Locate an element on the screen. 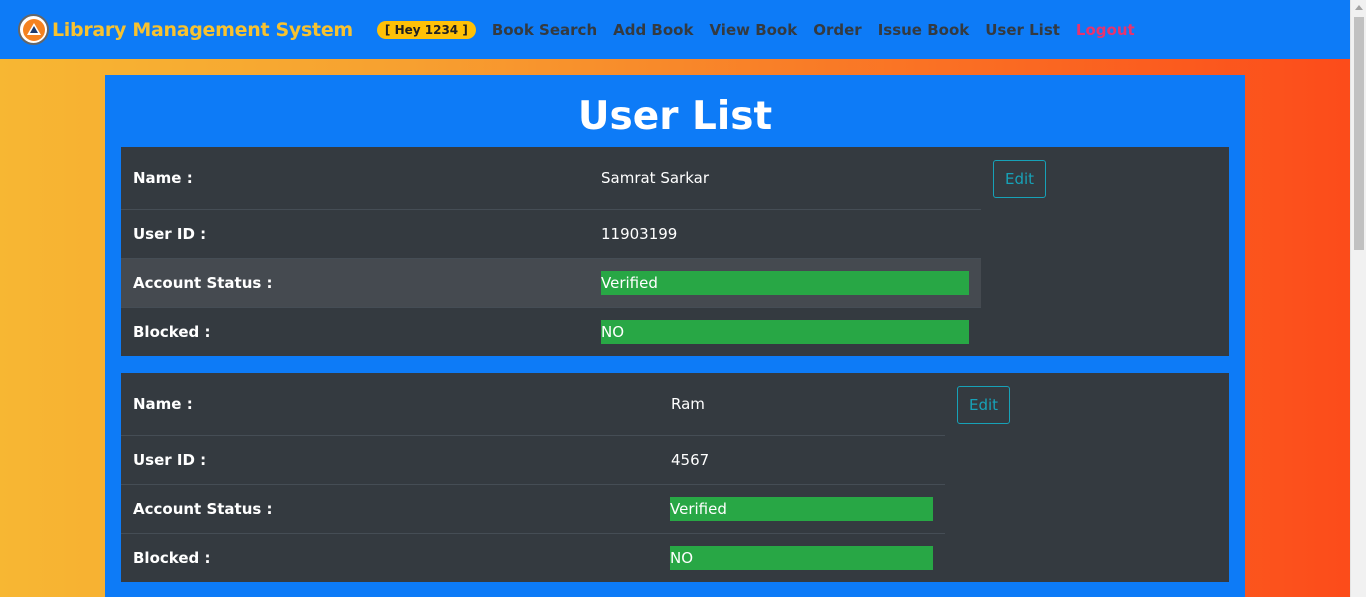 The image size is (1366, 597). university-logo-icon is located at coordinates (33, 29).